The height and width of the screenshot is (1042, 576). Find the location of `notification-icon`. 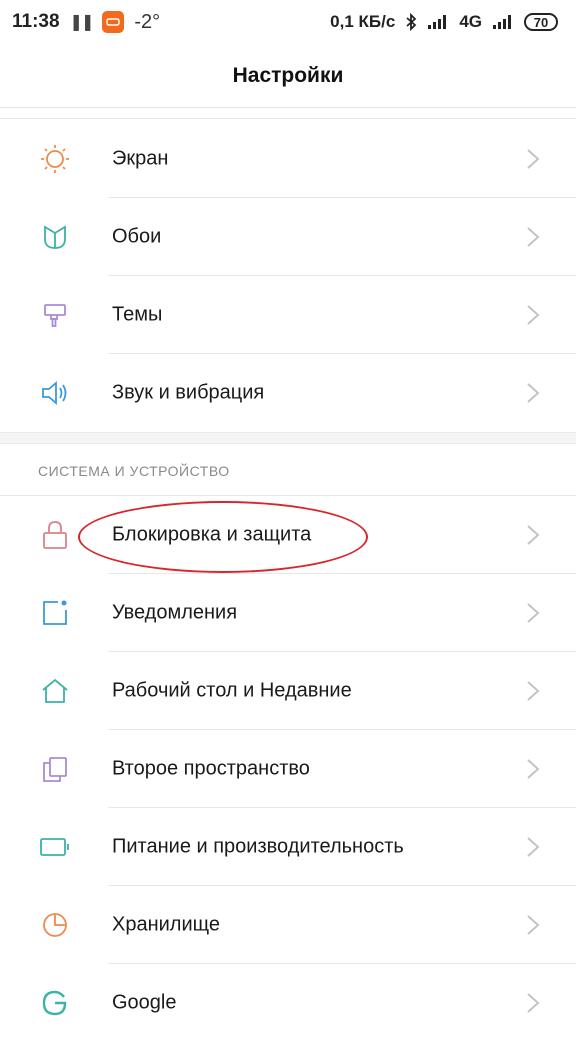

notification-icon is located at coordinates (55, 613).